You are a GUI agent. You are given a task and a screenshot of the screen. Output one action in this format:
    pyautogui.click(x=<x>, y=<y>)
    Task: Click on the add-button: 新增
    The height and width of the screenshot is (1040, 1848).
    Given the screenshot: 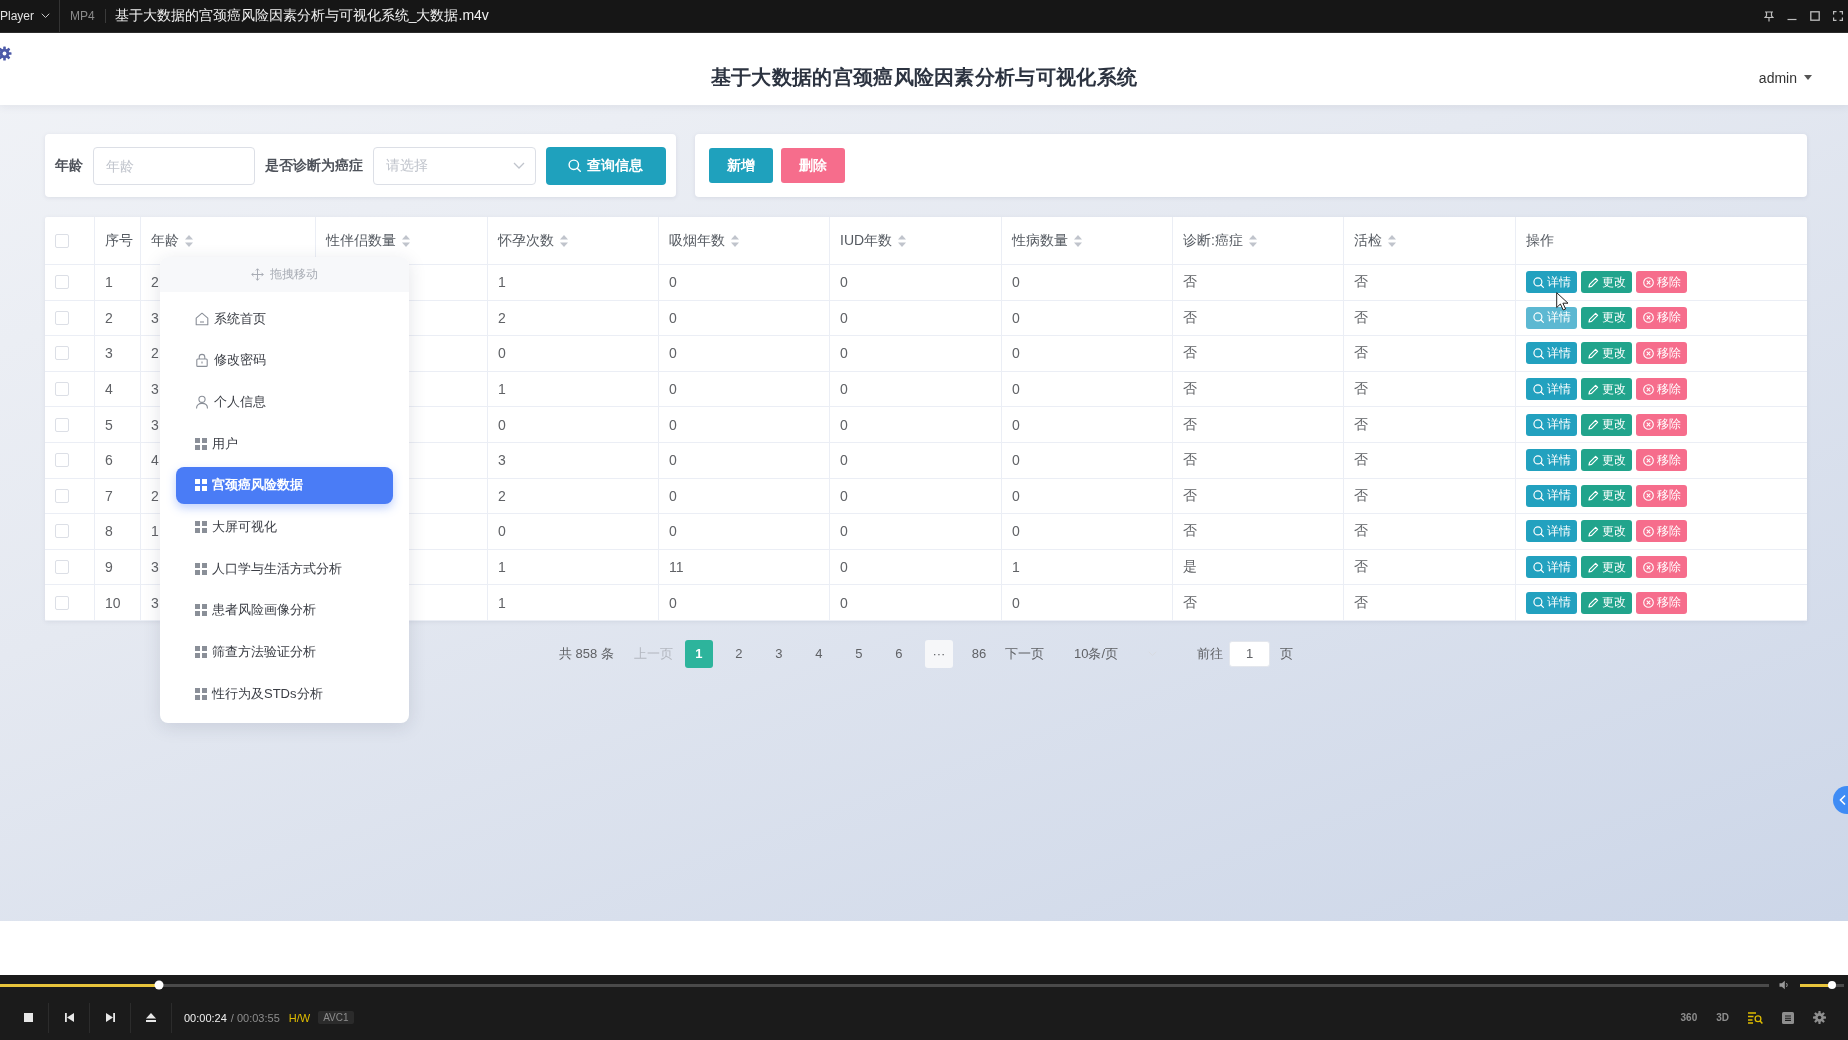 What is the action you would take?
    pyautogui.click(x=741, y=165)
    